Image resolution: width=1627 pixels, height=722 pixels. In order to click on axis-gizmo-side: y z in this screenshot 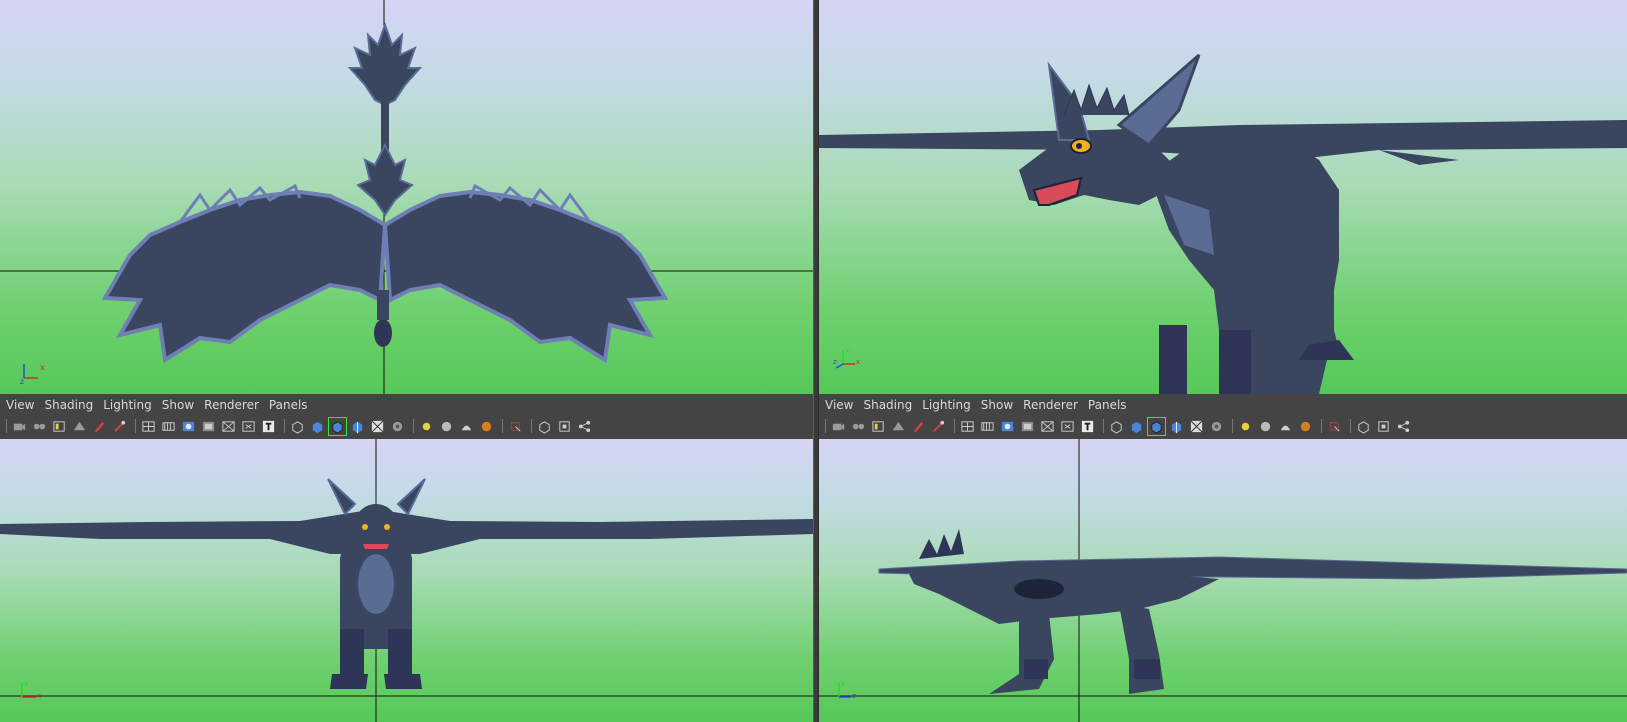, I will do `click(844, 691)`.